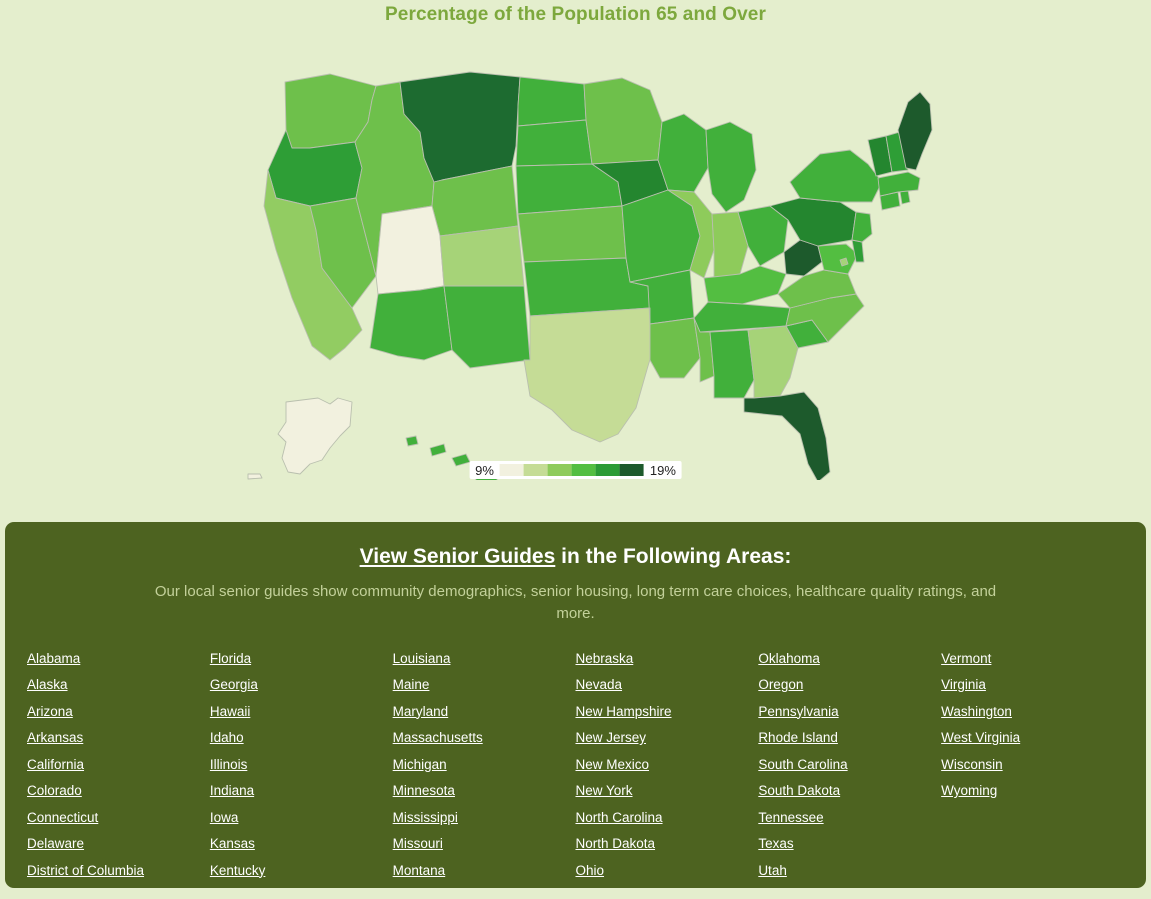 The height and width of the screenshot is (899, 1151). Describe the element at coordinates (849, 711) in the screenshot. I see `state-link-pennsylvania: Pennsylvania` at that location.